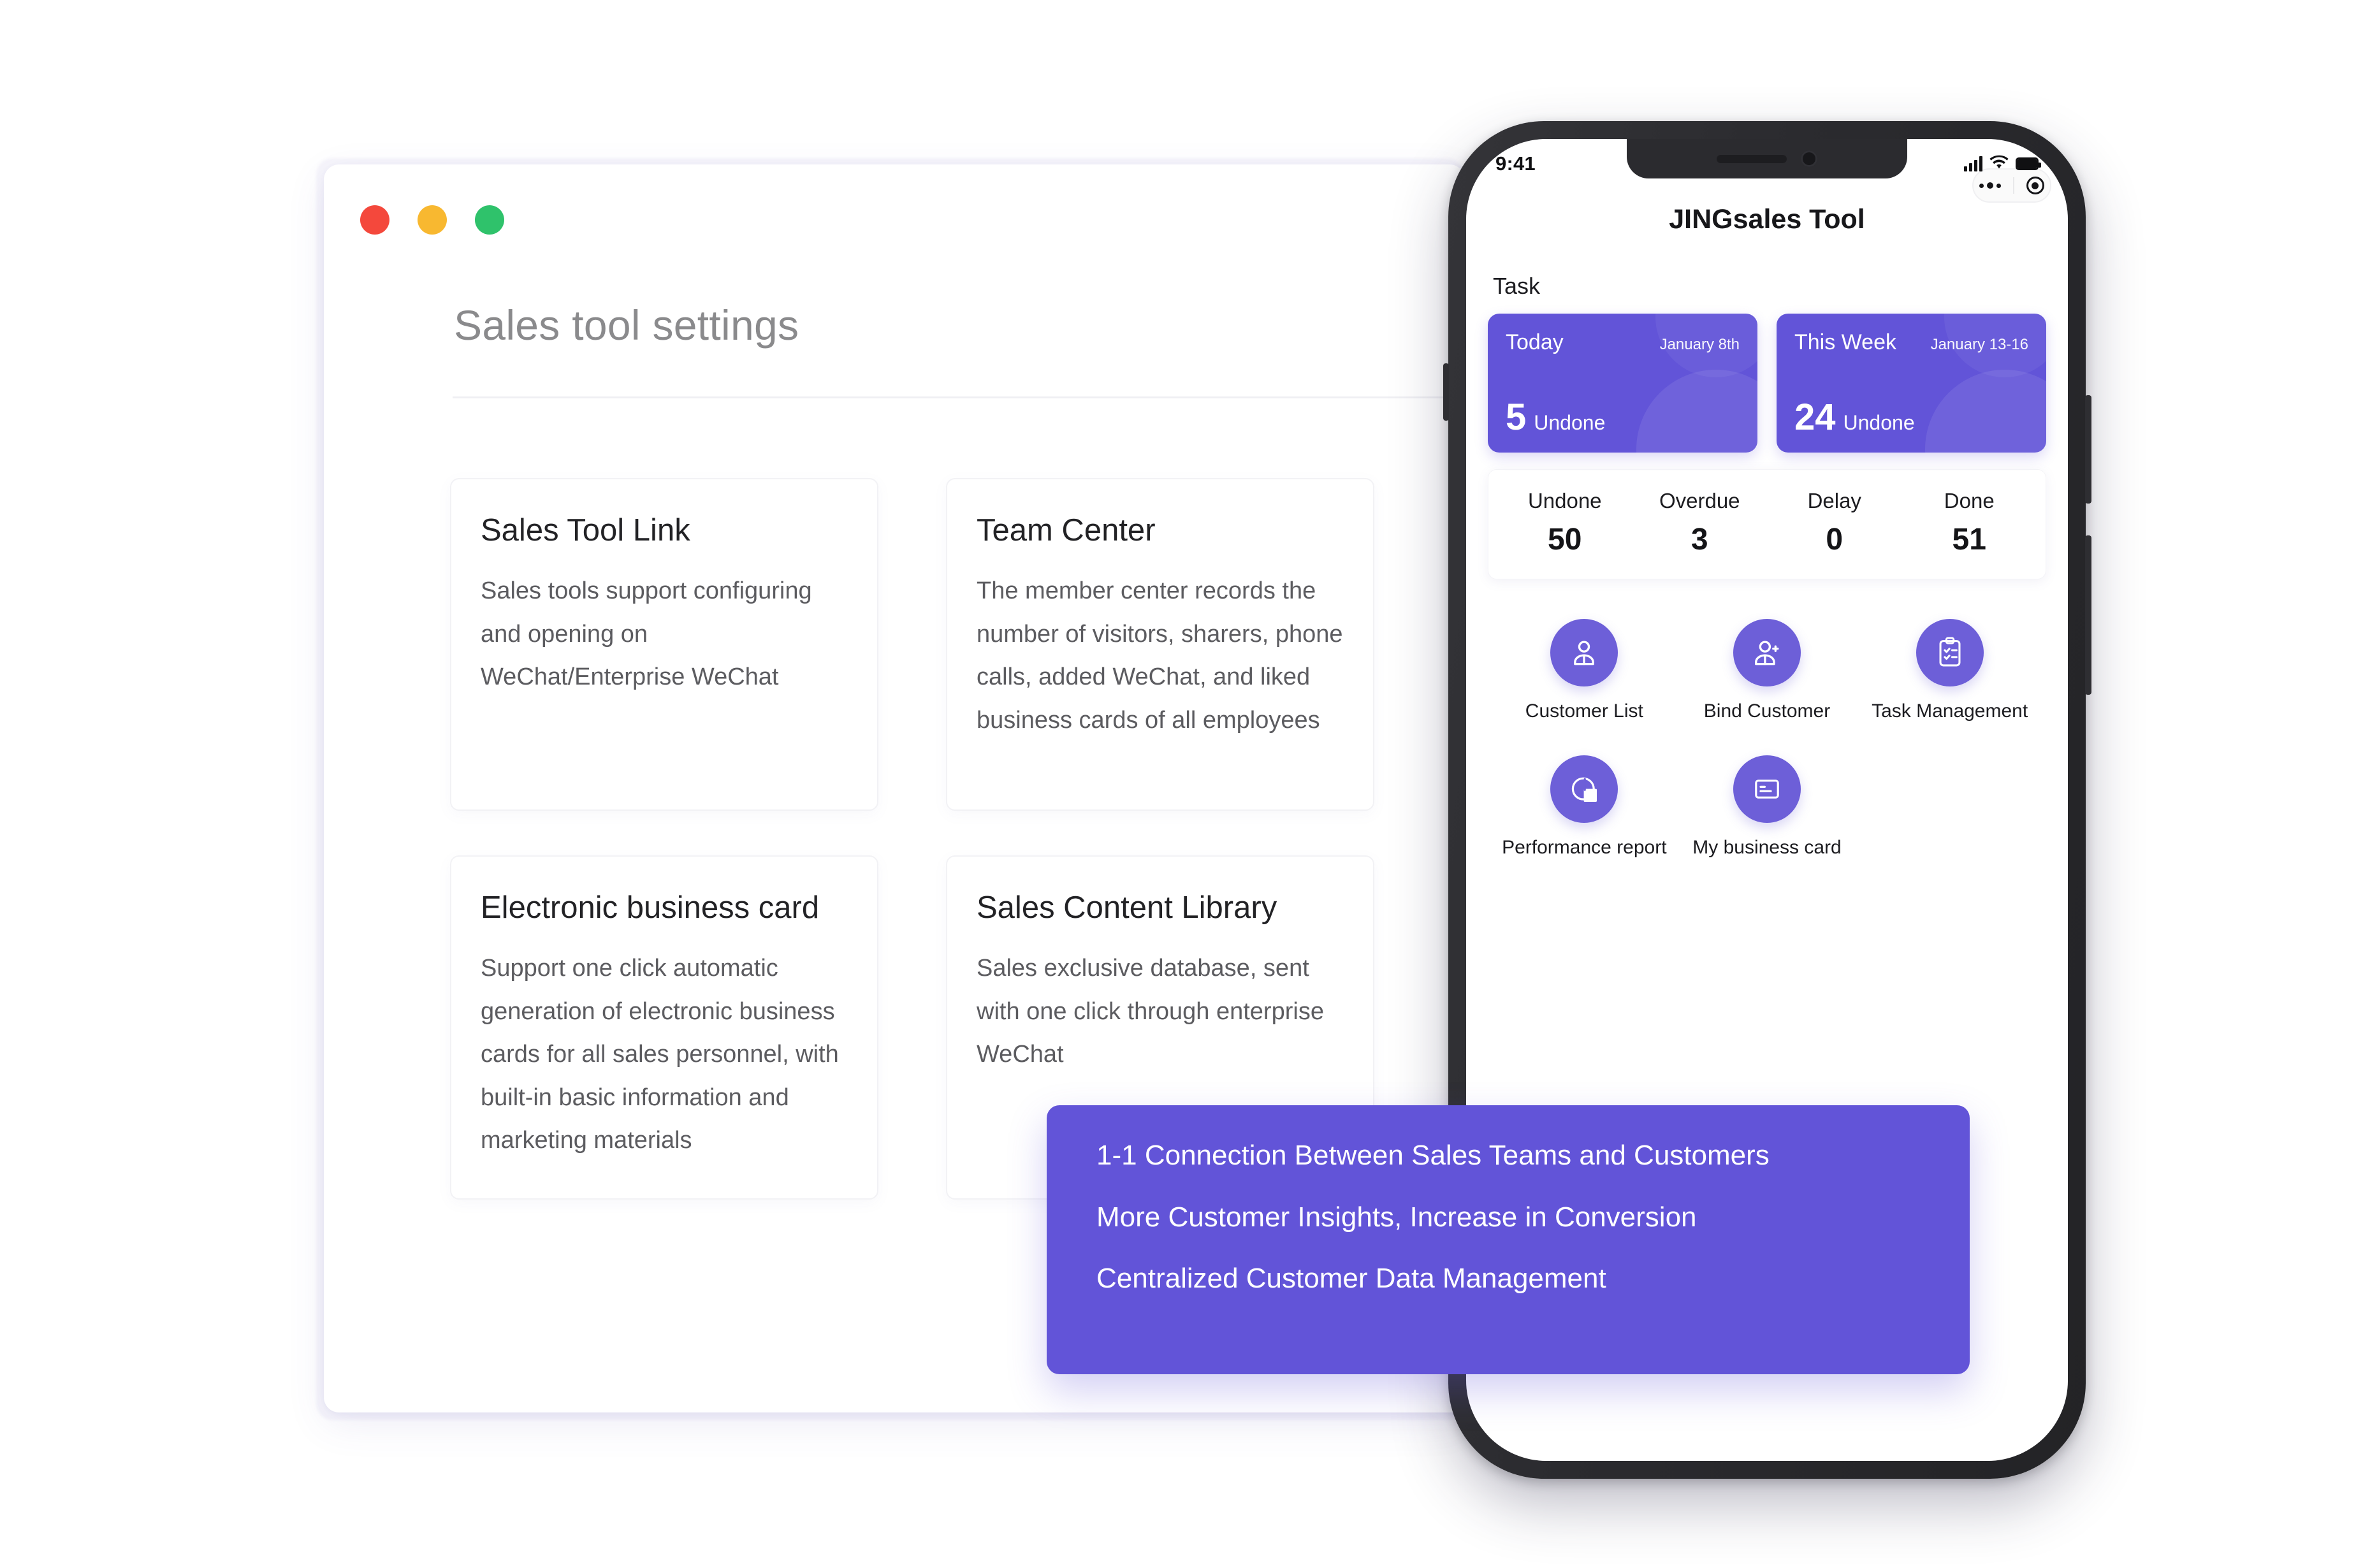  I want to click on app-shortcut-performance-report: Performance report, so click(1584, 807).